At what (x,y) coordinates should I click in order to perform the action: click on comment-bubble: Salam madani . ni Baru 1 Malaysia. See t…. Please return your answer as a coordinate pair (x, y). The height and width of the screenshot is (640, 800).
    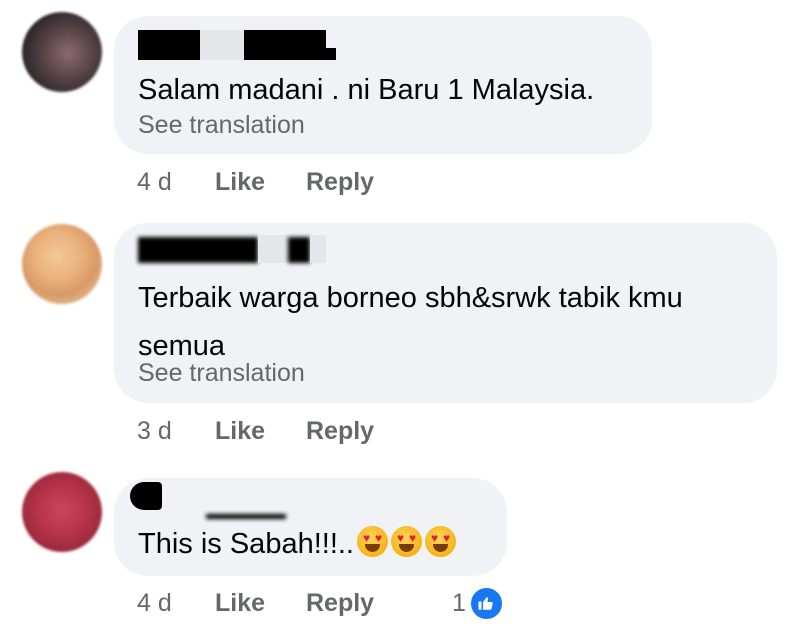
    Looking at the image, I should click on (383, 85).